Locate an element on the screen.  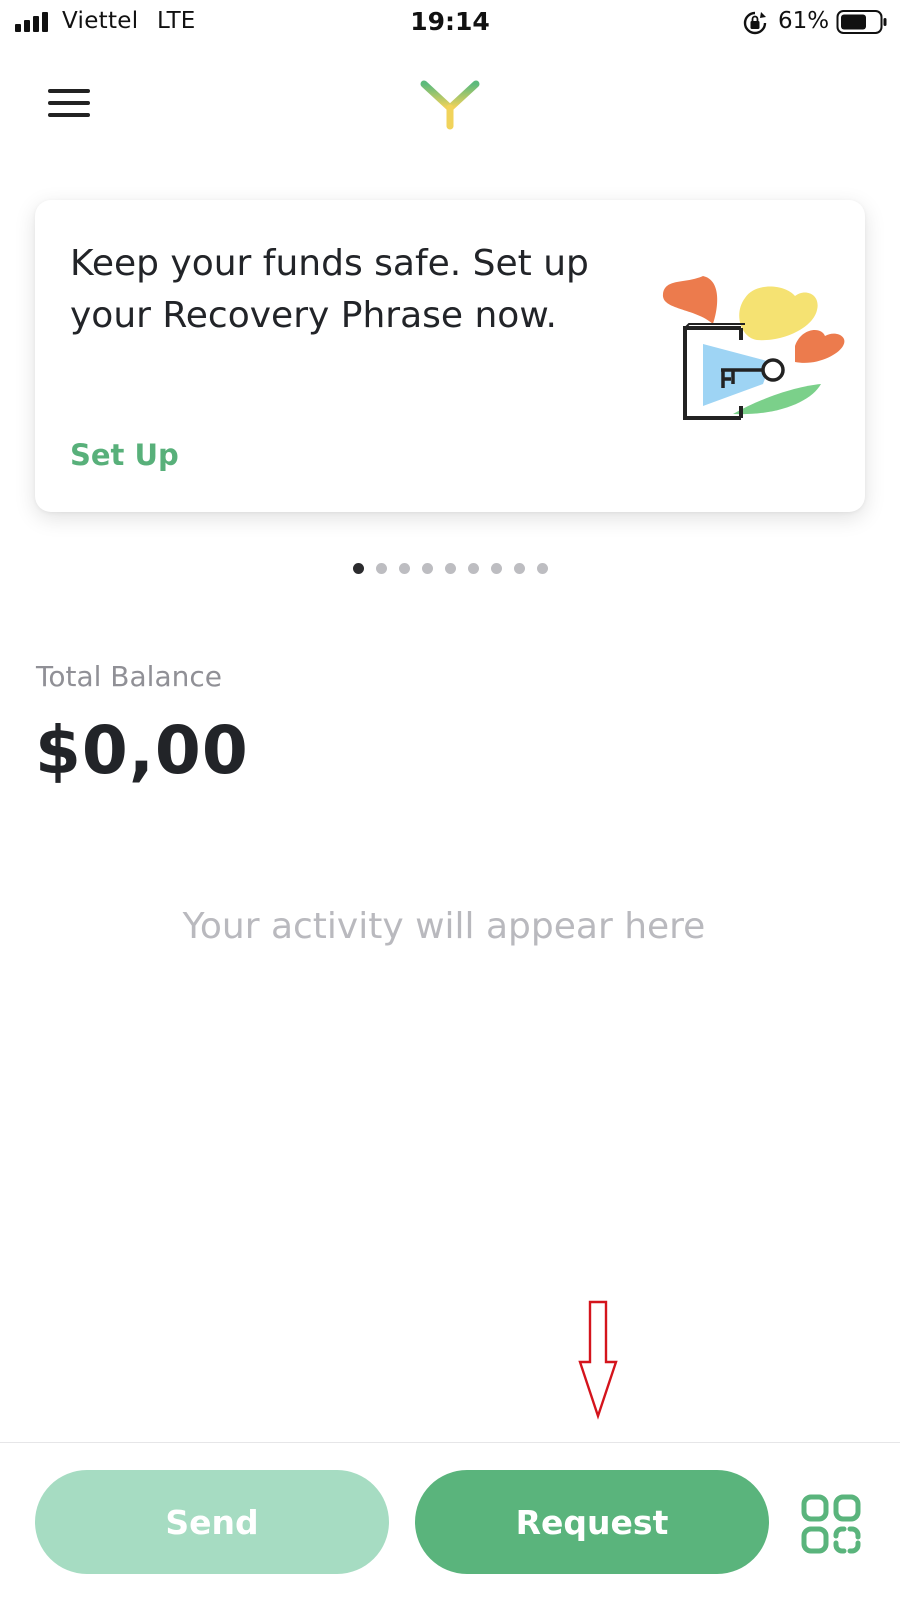
request-button: Request is located at coordinates (592, 1522).